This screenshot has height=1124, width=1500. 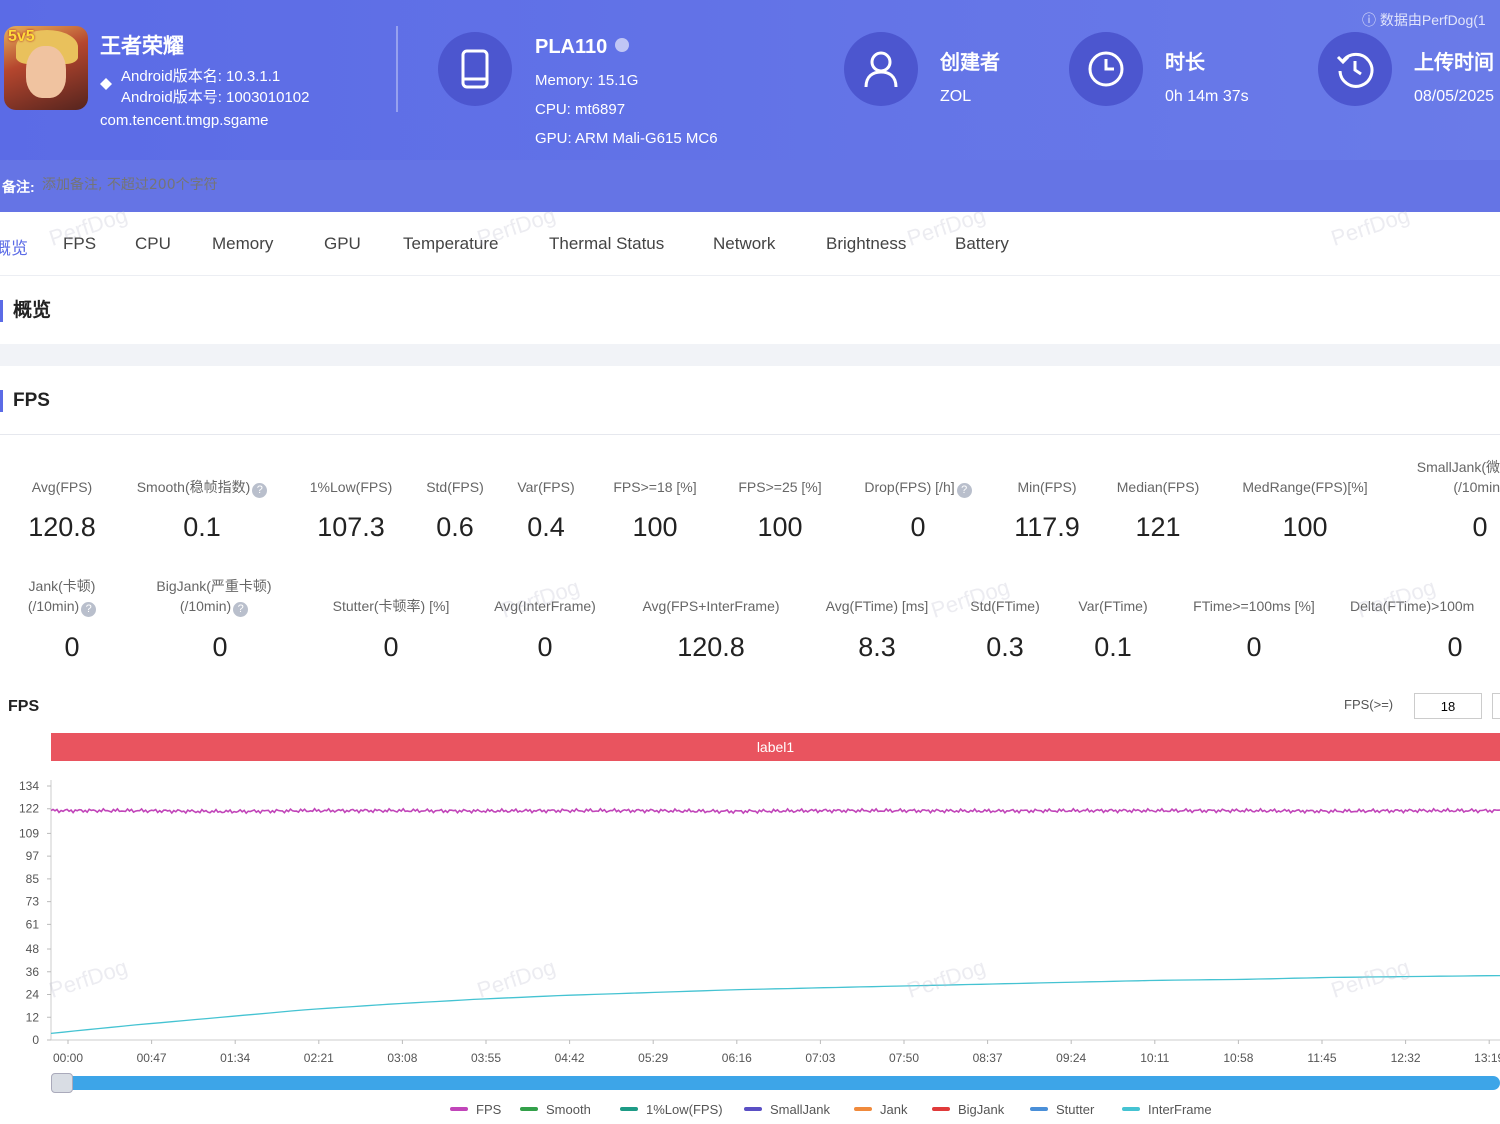 What do you see at coordinates (568, 1109) in the screenshot?
I see `legend-label: Smooth` at bounding box center [568, 1109].